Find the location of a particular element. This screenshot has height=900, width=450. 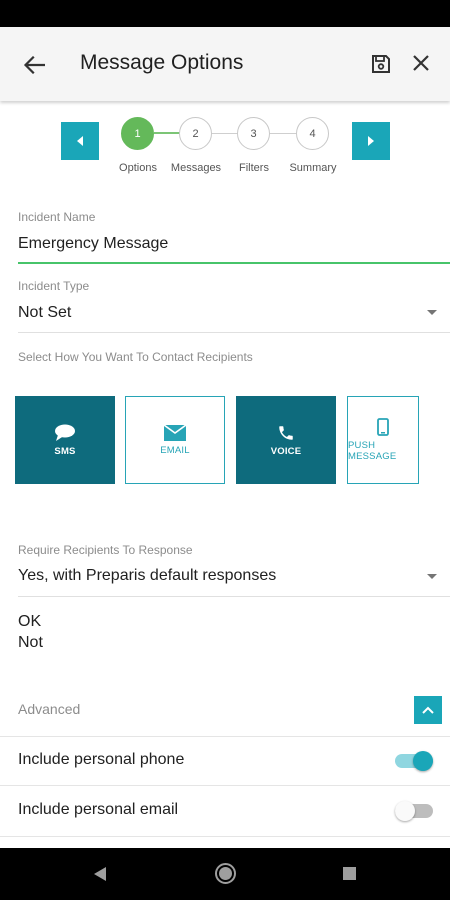

chat-bubble-icon is located at coordinates (65, 432).